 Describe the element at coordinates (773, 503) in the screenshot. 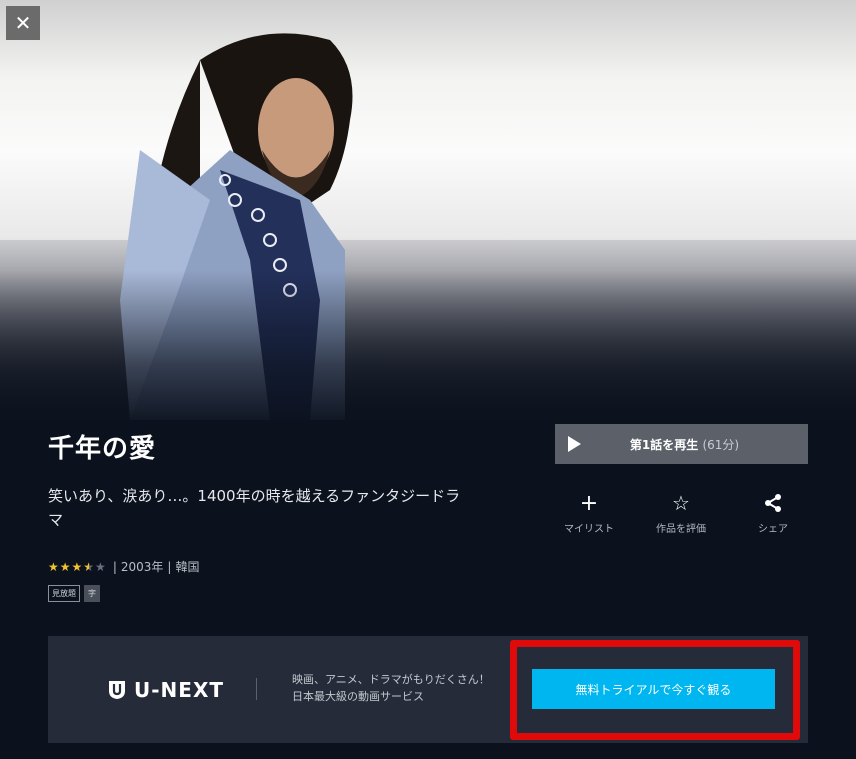

I see `share-icon` at that location.